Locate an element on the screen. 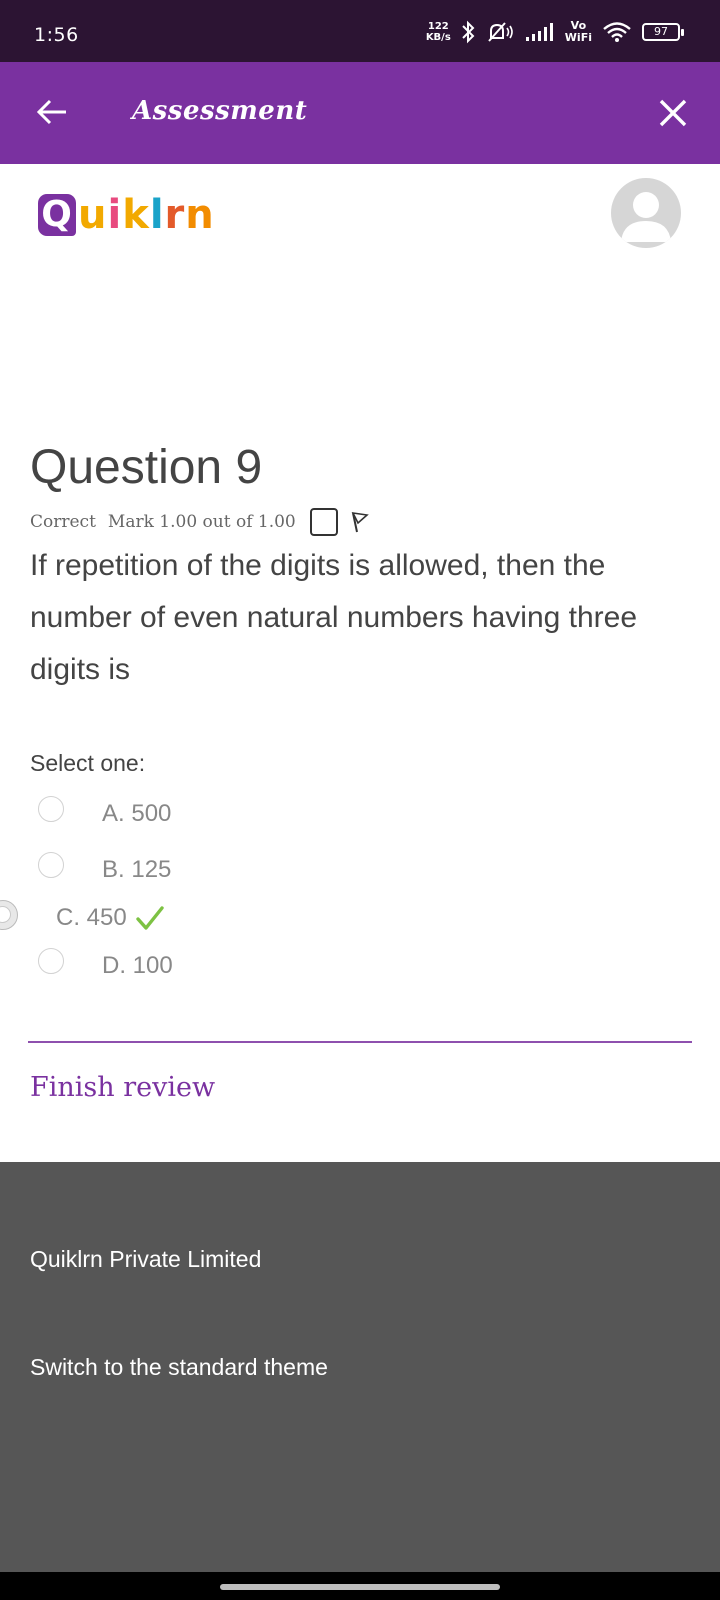 This screenshot has height=1600, width=720. select-one-label: Select one: is located at coordinates (88, 763).